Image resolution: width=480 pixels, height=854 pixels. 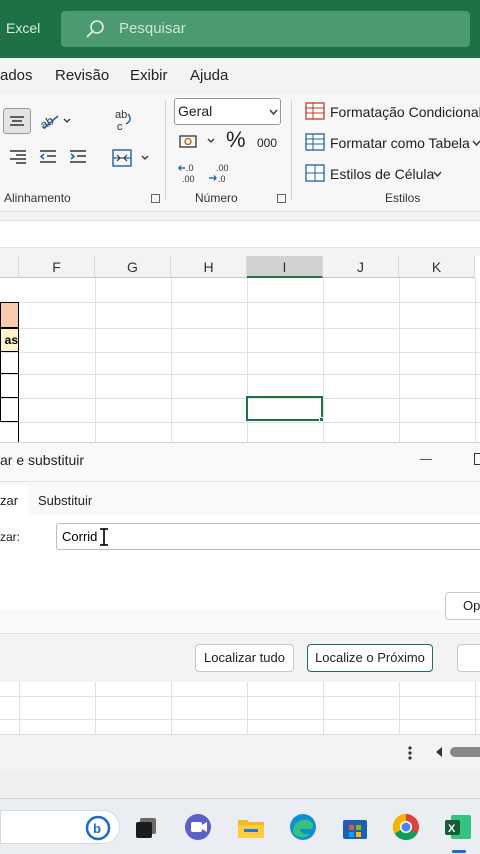 I want to click on styles-group-label: Estilos, so click(x=403, y=198).